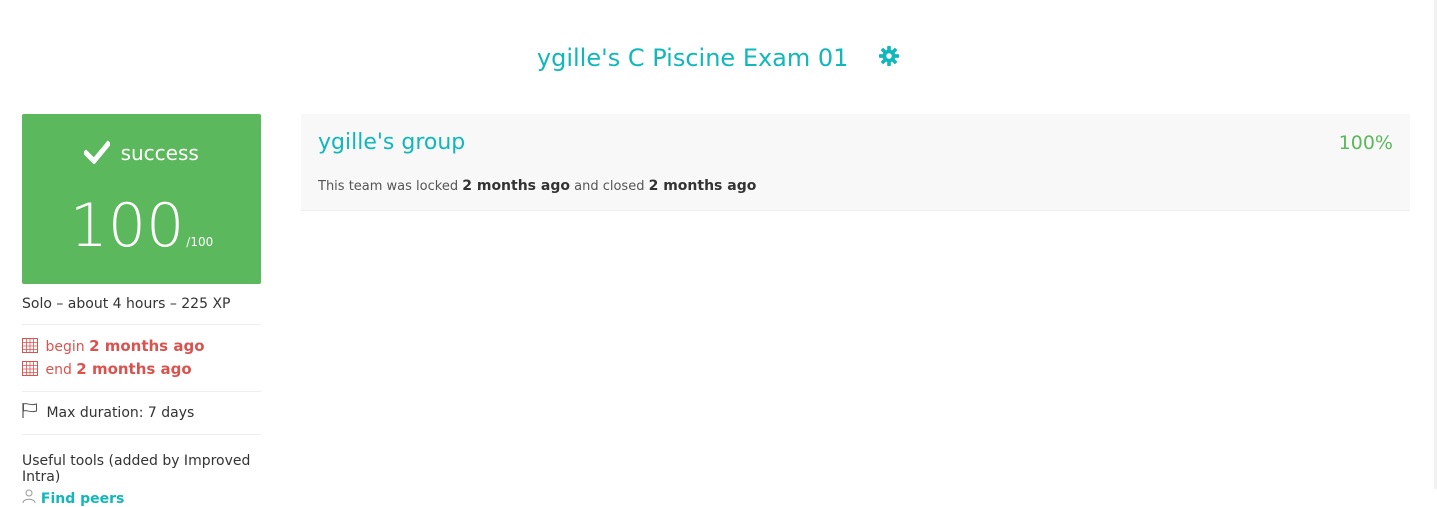  I want to click on end-value: 2 months ago, so click(134, 369).